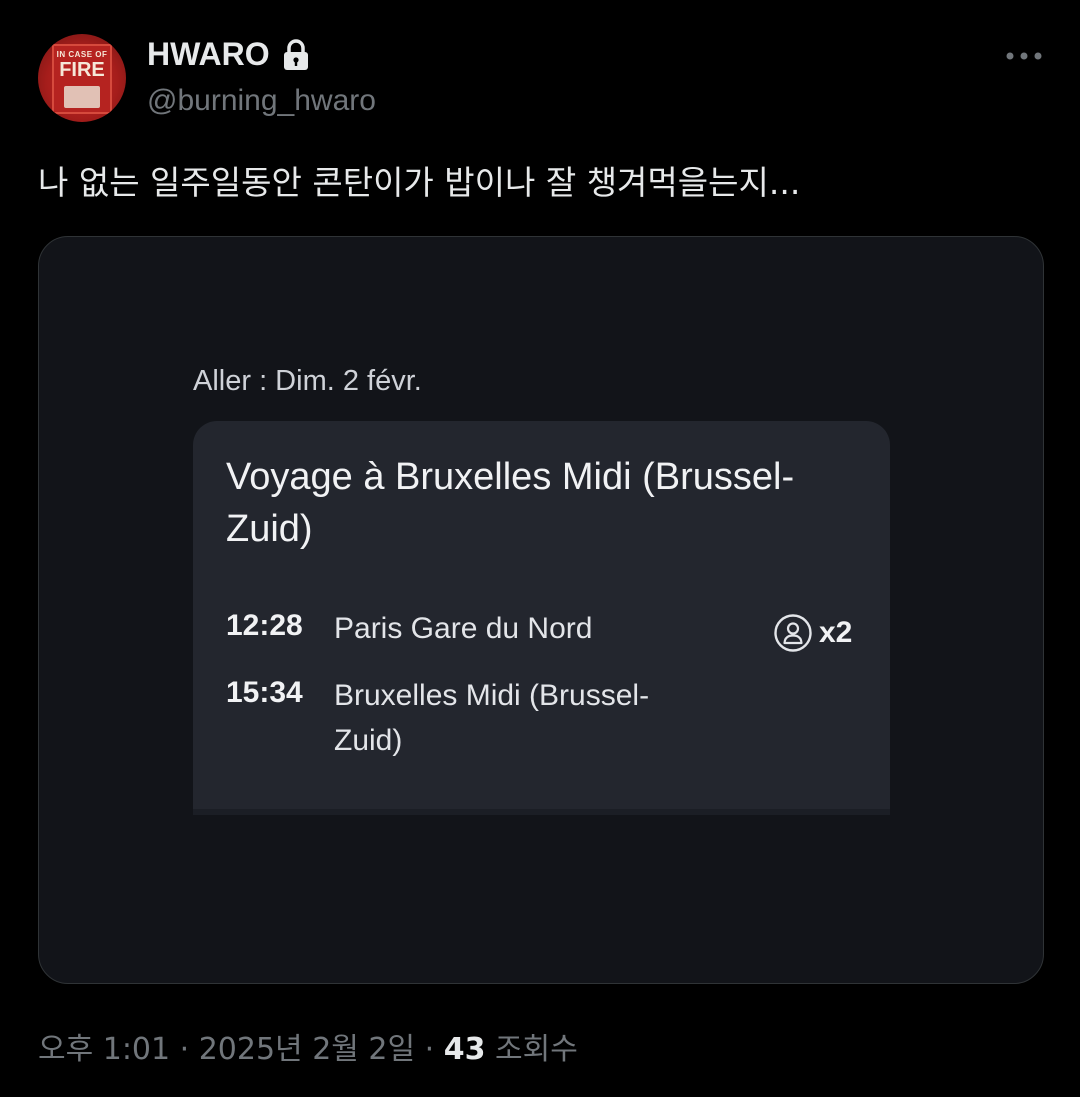 The image size is (1080, 1097). I want to click on passenger-count-text: x2, so click(836, 632).